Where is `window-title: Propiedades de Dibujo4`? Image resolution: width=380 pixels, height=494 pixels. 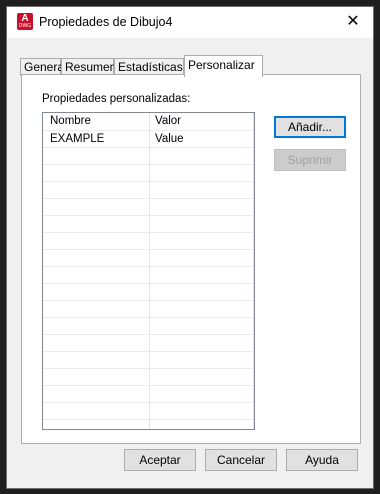
window-title: Propiedades de Dibujo4 is located at coordinates (106, 22).